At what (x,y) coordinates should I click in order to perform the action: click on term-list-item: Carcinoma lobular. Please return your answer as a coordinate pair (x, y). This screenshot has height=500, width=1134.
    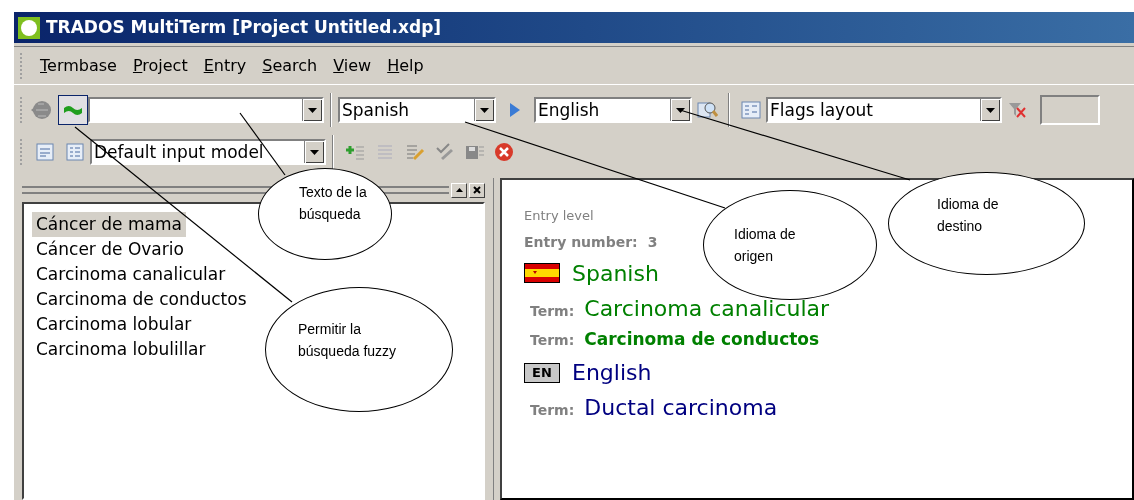
    Looking at the image, I should click on (114, 324).